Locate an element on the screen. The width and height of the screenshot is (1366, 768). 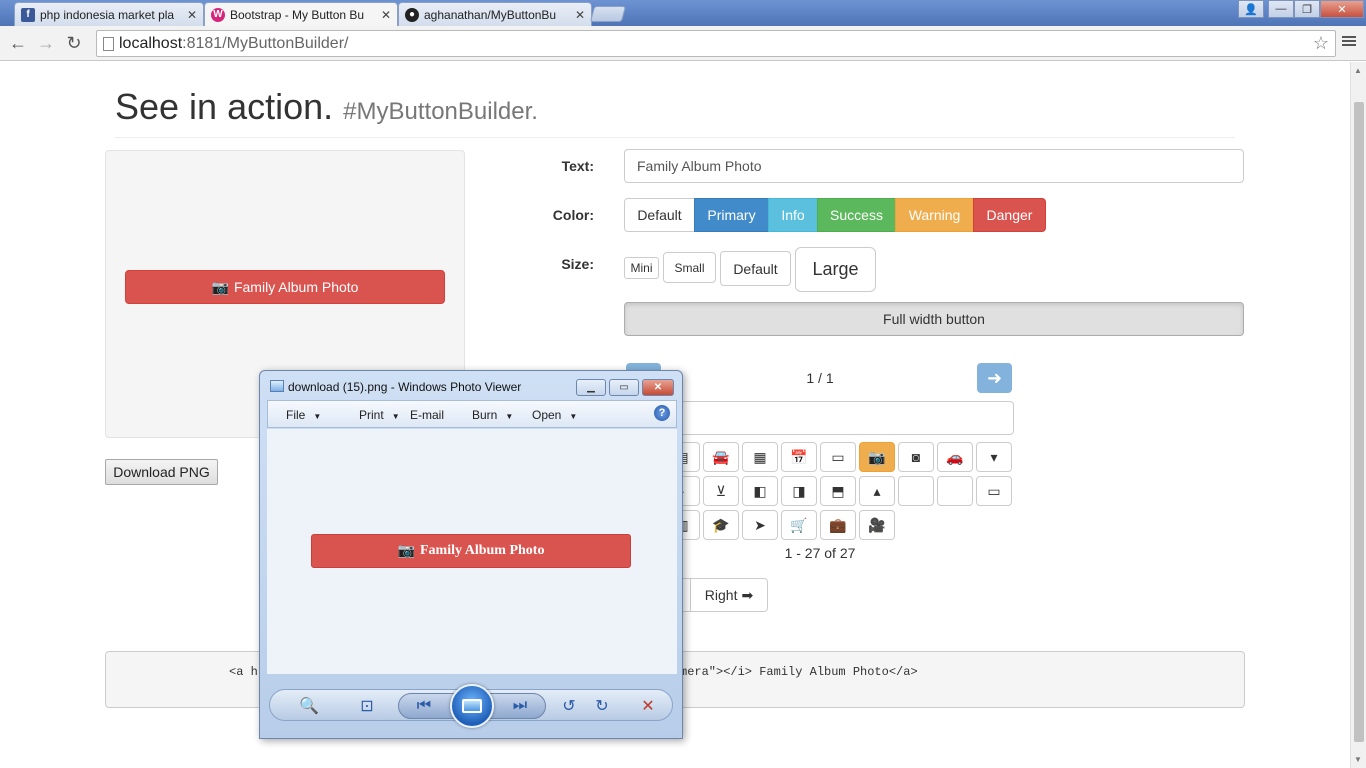
previous-icon: ⏮ is located at coordinates (424, 706).